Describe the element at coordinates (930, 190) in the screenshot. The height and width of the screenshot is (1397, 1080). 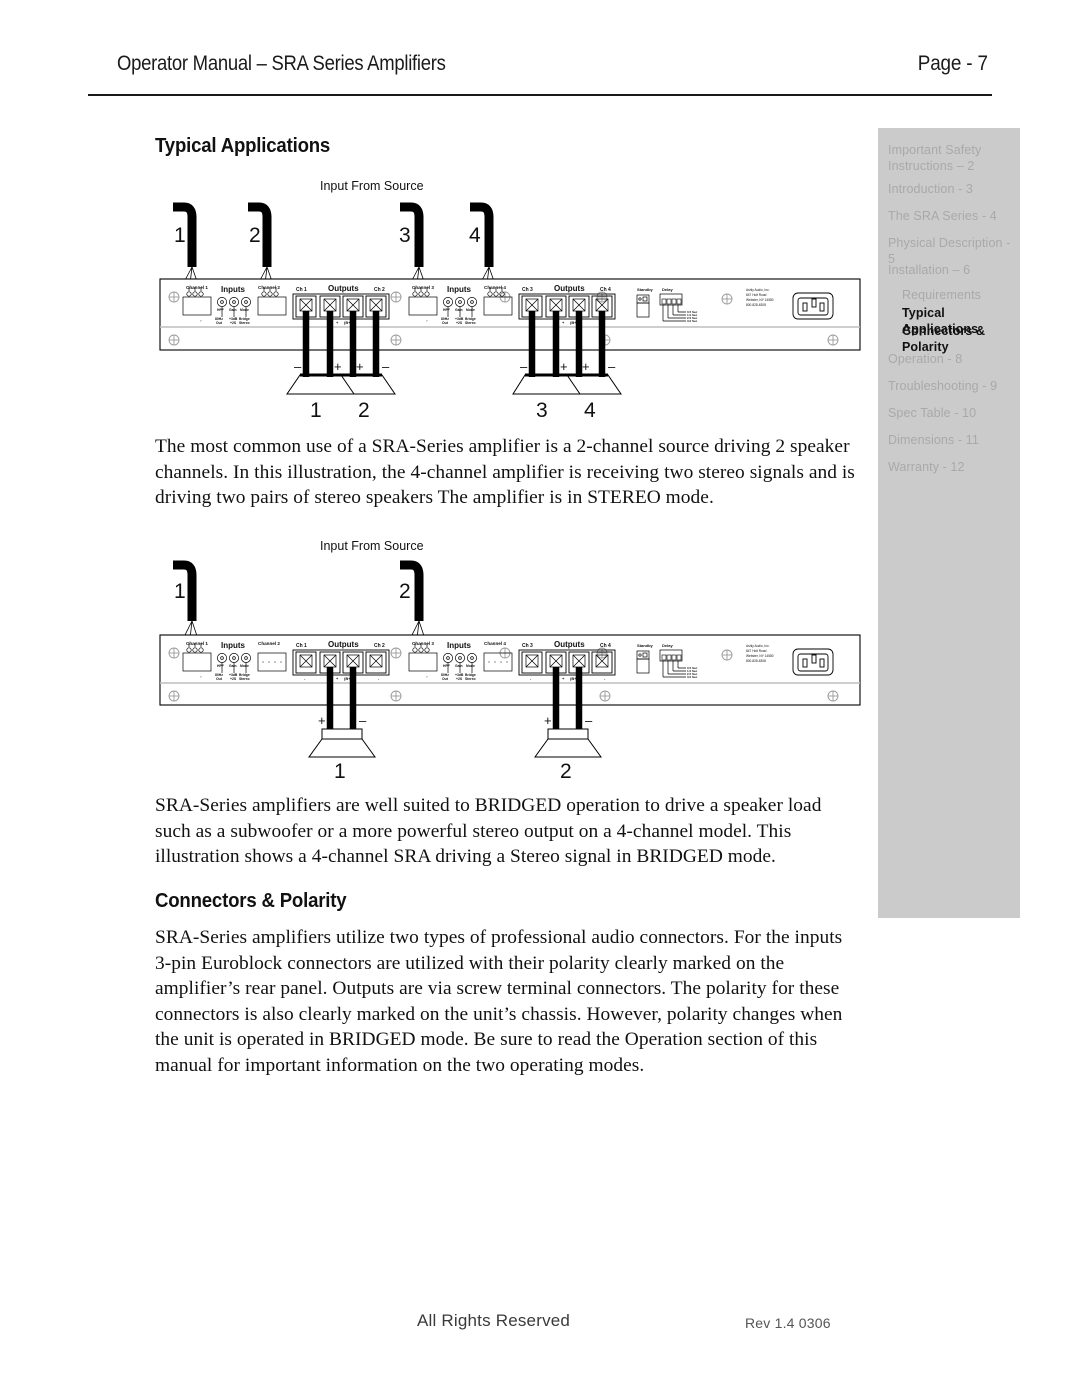
I see `sidebar-item-introduction-3: Introduction - 3` at that location.